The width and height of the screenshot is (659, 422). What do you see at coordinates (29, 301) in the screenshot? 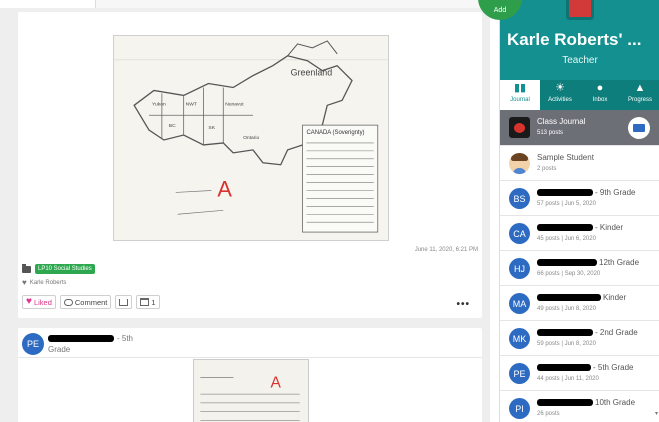
I see `heart-filled-icon: ♥` at bounding box center [29, 301].